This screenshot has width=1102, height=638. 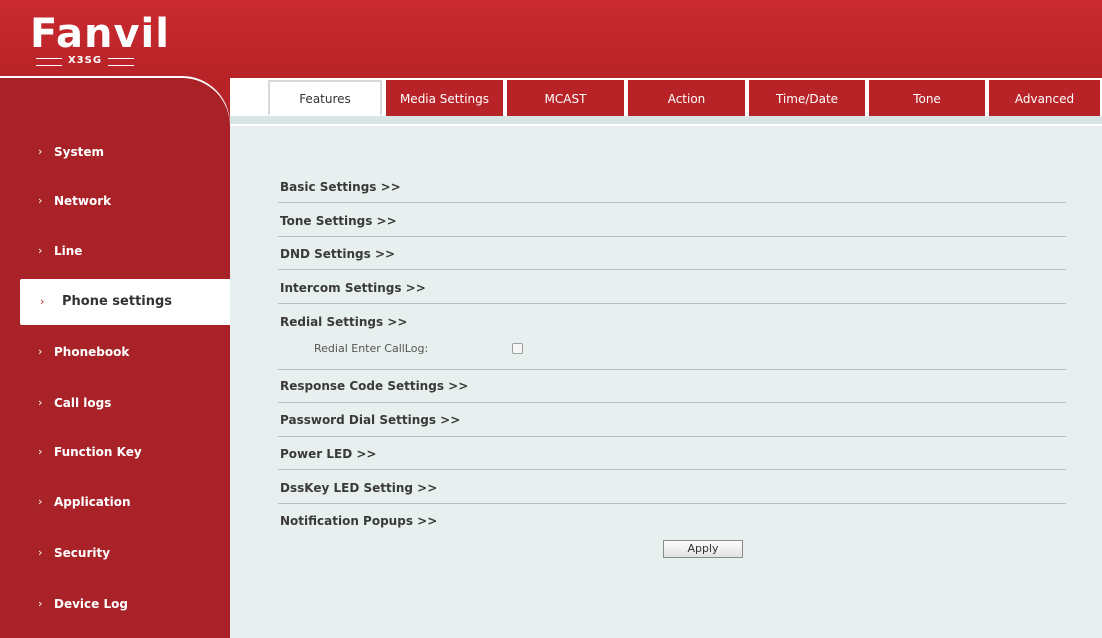 I want to click on section-tone-settings: Tone Settings >>, so click(x=338, y=221).